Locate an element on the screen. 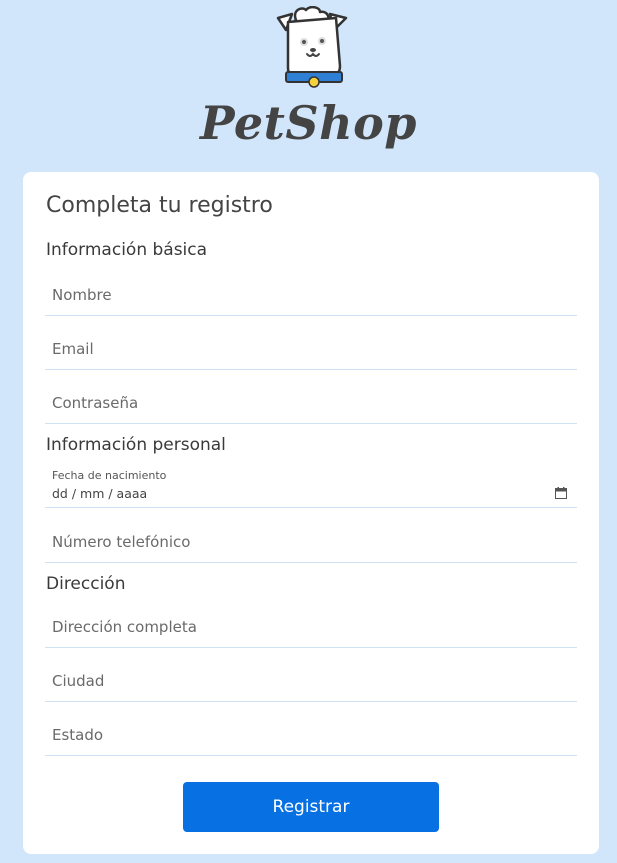 The height and width of the screenshot is (863, 617). address-input is located at coordinates (311, 627).